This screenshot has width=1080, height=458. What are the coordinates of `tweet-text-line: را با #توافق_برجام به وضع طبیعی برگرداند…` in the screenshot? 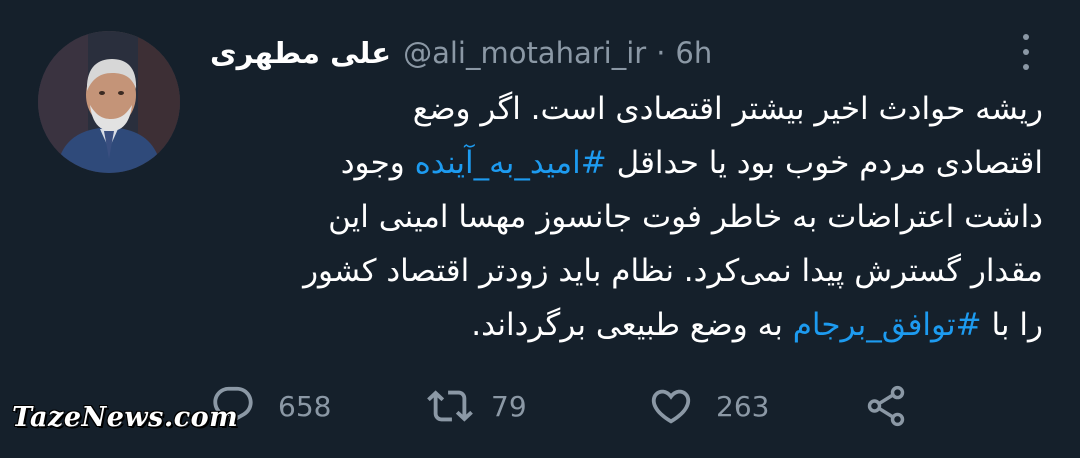 It's located at (719, 325).